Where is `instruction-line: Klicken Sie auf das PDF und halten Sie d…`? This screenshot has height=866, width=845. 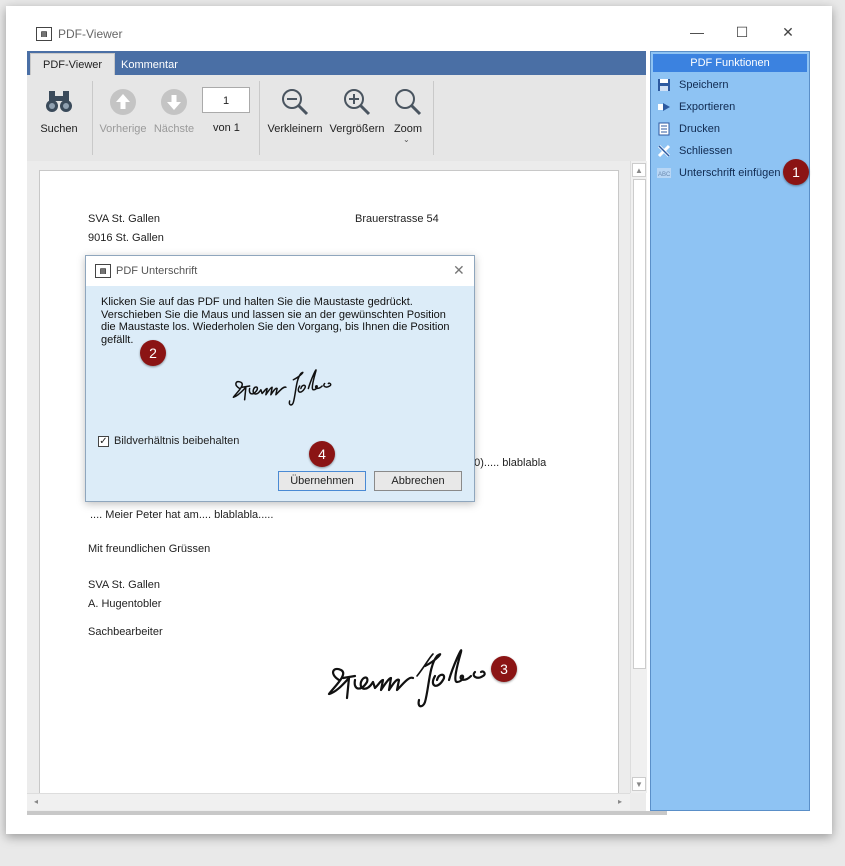
instruction-line: Klicken Sie auf das PDF und halten Sie d… is located at coordinates (257, 302).